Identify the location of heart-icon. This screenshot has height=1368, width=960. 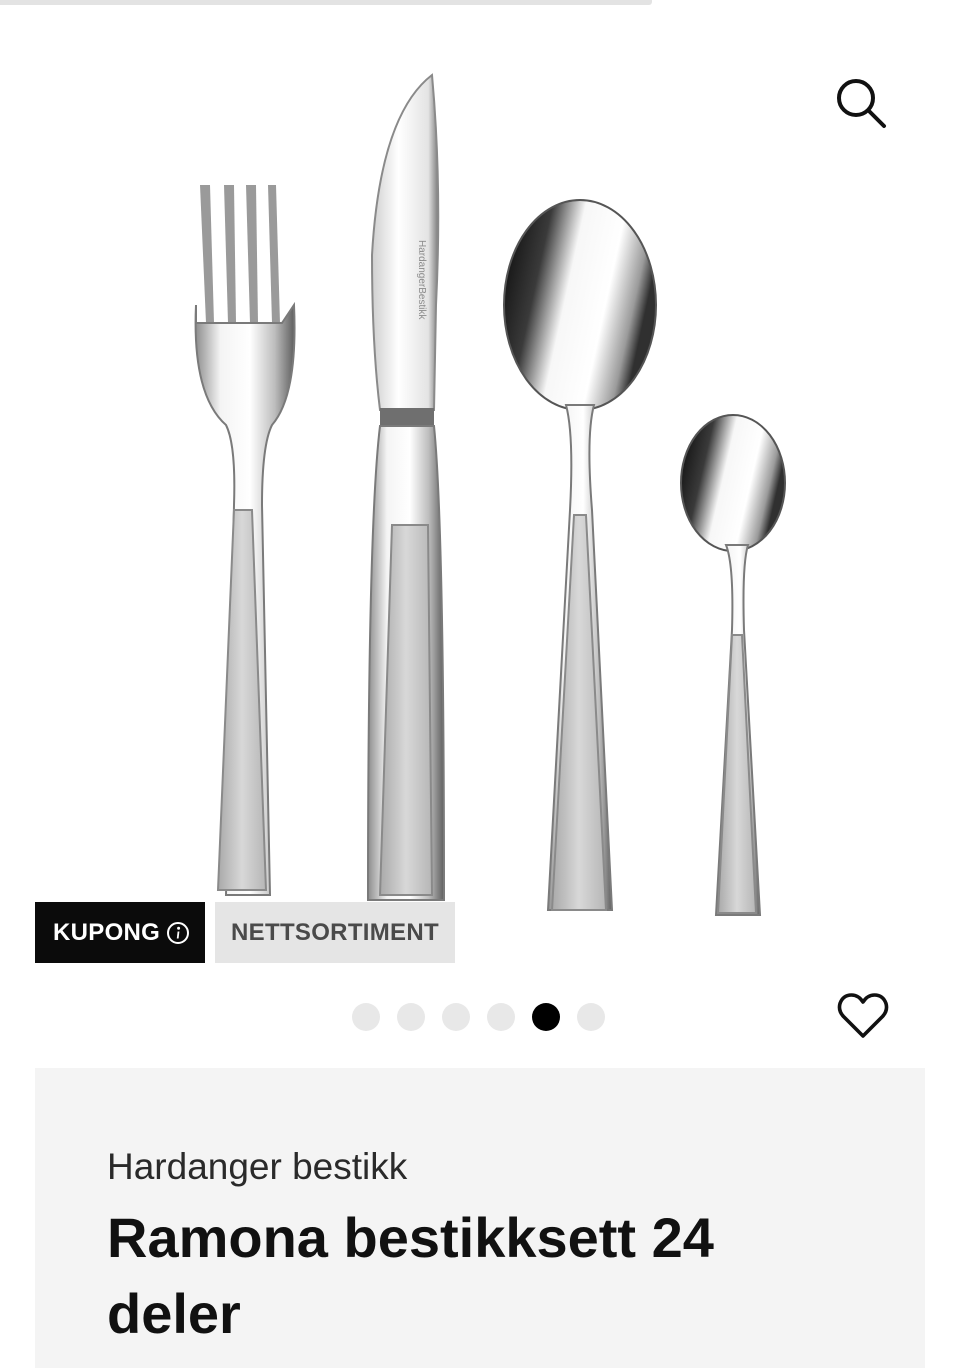
(863, 1015).